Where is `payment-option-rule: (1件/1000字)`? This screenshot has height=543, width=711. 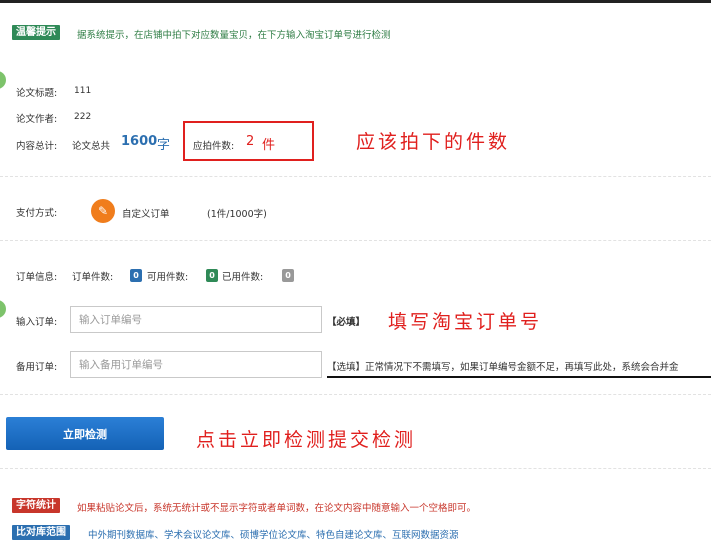
payment-option-rule: (1件/1000字) is located at coordinates (237, 214).